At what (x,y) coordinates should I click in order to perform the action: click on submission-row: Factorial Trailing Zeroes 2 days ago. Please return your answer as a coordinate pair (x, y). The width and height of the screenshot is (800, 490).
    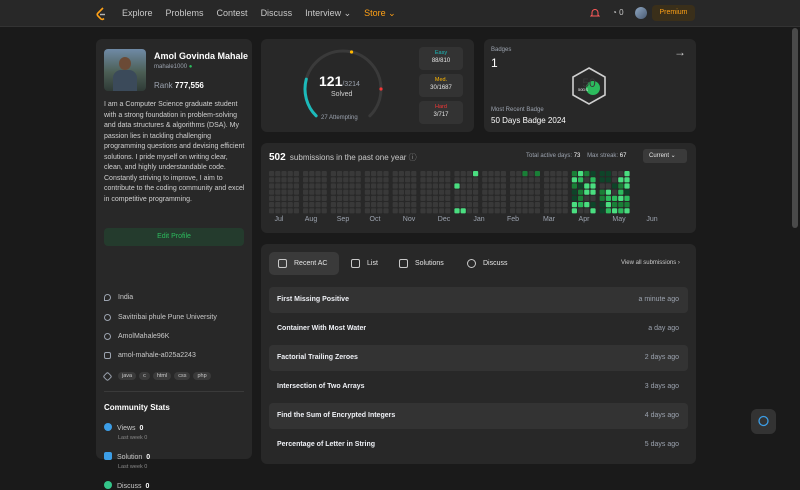
    Looking at the image, I should click on (478, 358).